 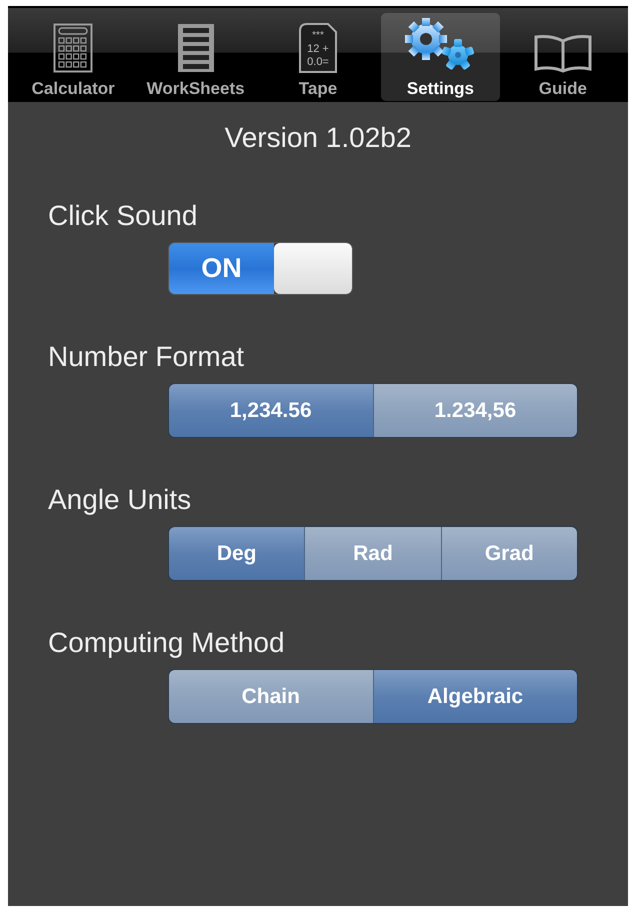 What do you see at coordinates (270, 410) in the screenshot?
I see `segment-button: 1,234.56` at bounding box center [270, 410].